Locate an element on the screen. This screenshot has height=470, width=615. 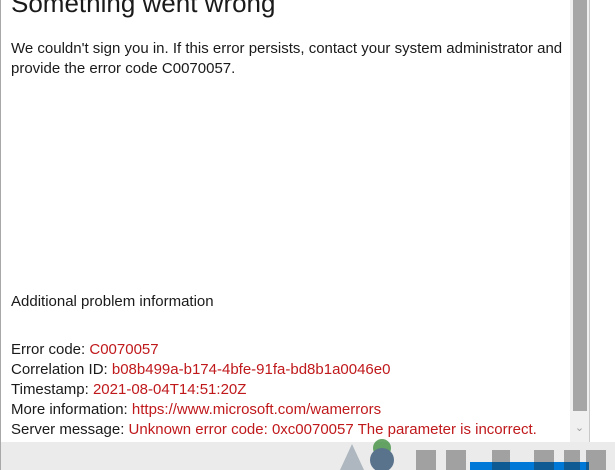
additional-info-heading: Additional problem information is located at coordinates (112, 301).